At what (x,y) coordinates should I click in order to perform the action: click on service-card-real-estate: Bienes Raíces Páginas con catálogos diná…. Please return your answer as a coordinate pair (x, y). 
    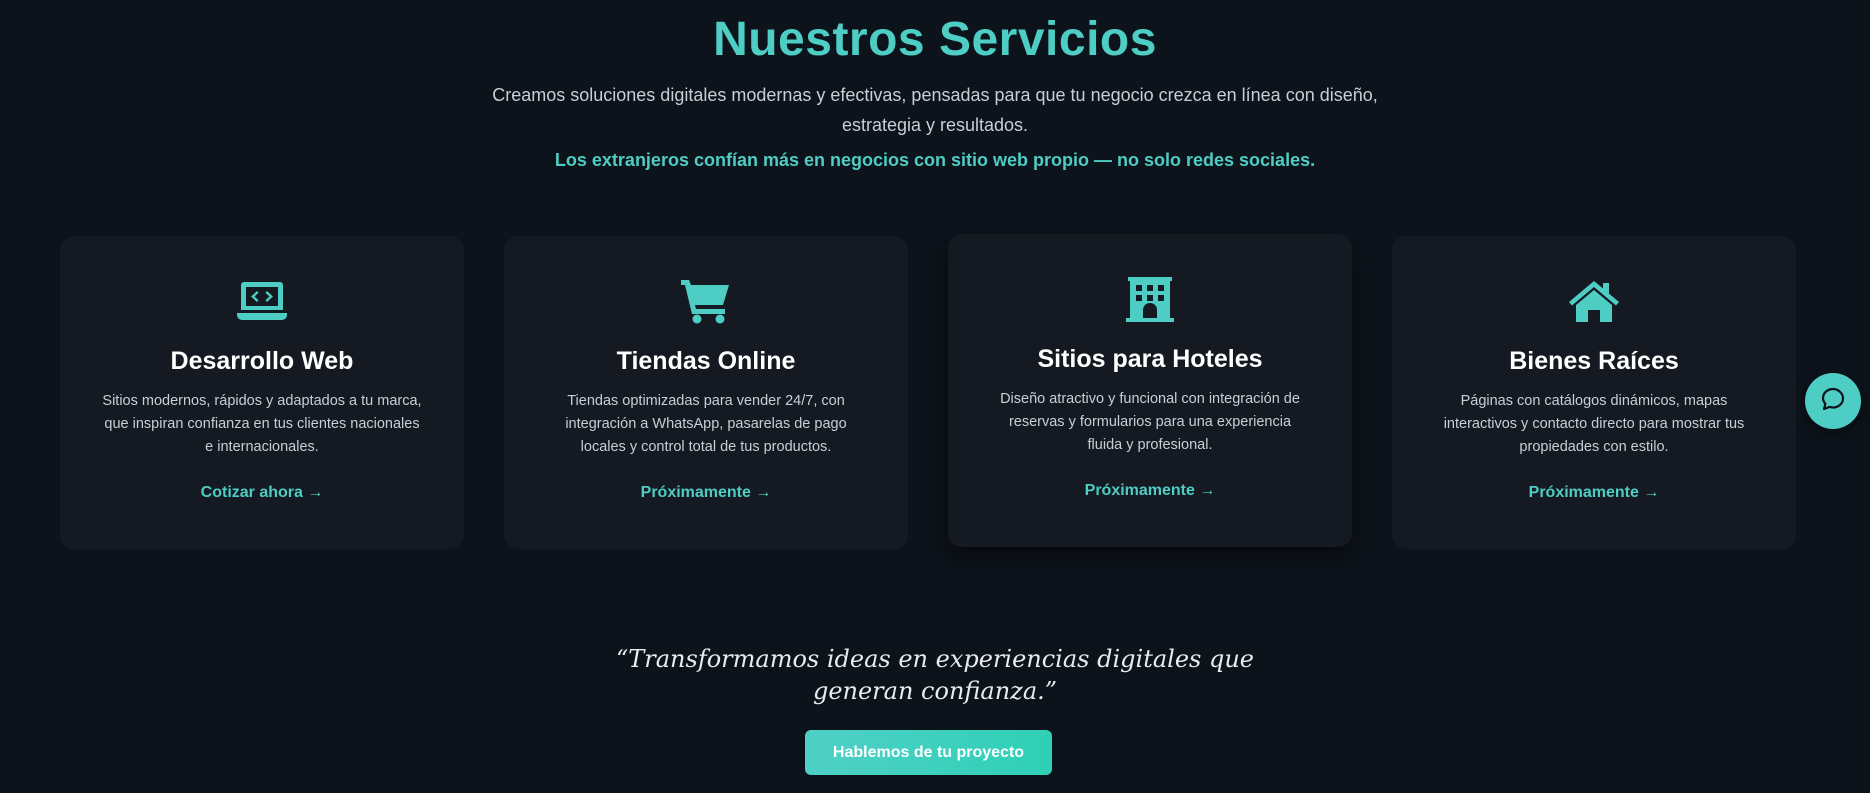
    Looking at the image, I should click on (1594, 392).